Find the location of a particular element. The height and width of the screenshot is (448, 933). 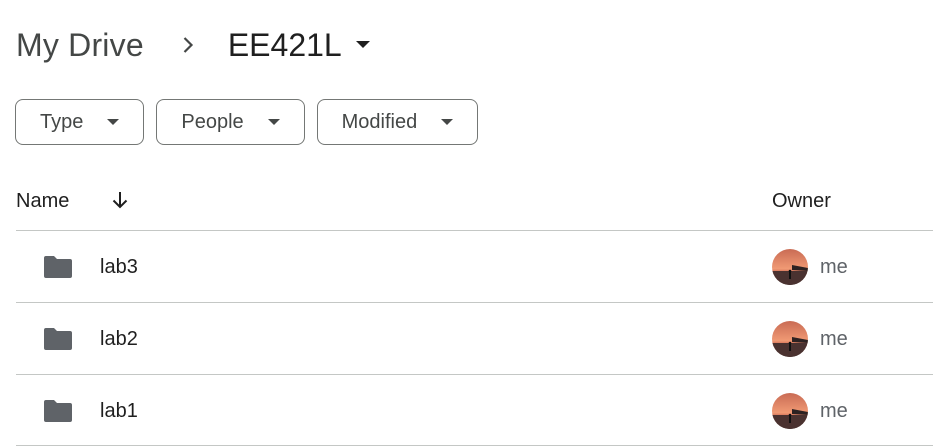

breadcrumb-current-folder: EE421L is located at coordinates (299, 45).